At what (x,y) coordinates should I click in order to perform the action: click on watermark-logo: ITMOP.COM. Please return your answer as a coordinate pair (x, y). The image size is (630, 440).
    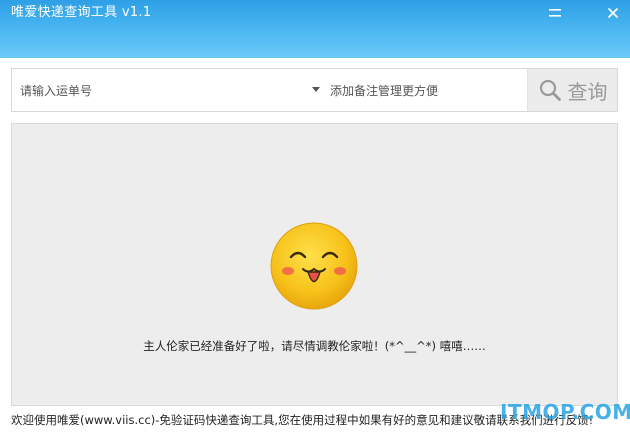
    Looking at the image, I should click on (565, 412).